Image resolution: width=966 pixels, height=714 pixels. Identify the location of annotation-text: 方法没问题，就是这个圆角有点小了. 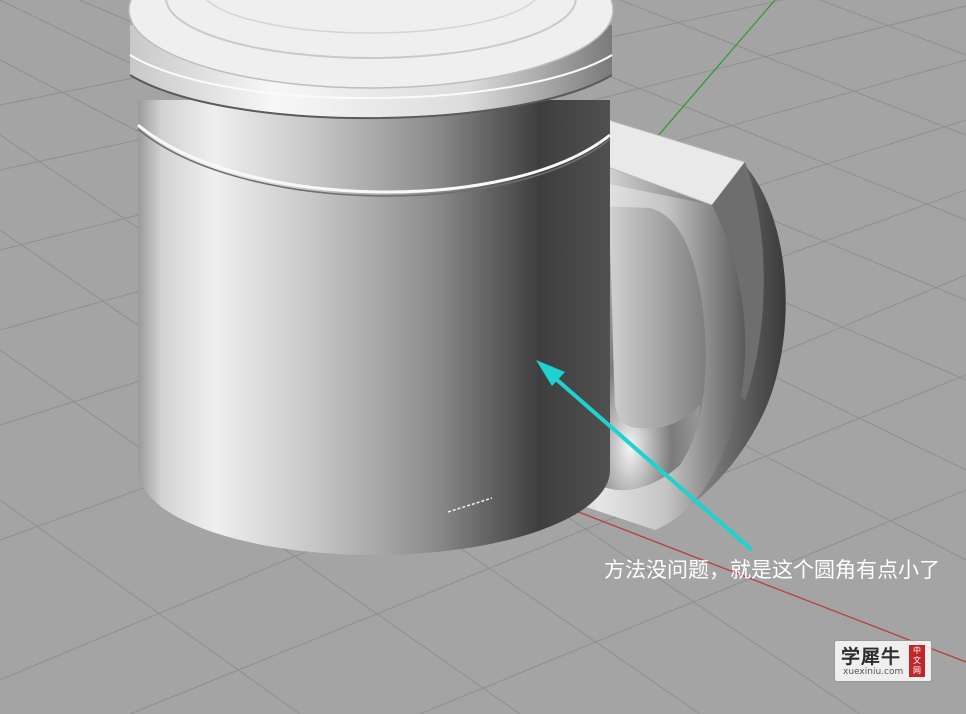
(772, 570).